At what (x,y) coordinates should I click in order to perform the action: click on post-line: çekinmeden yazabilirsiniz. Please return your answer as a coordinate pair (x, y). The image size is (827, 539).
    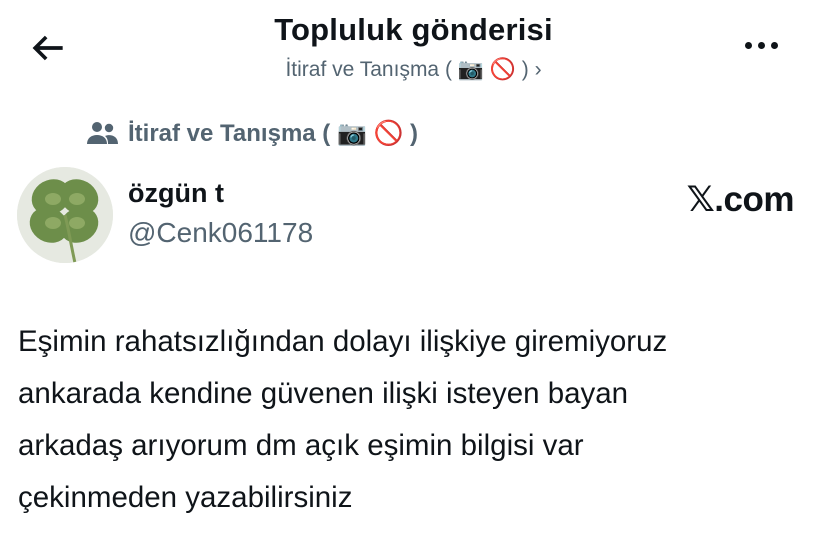
    Looking at the image, I should click on (185, 497).